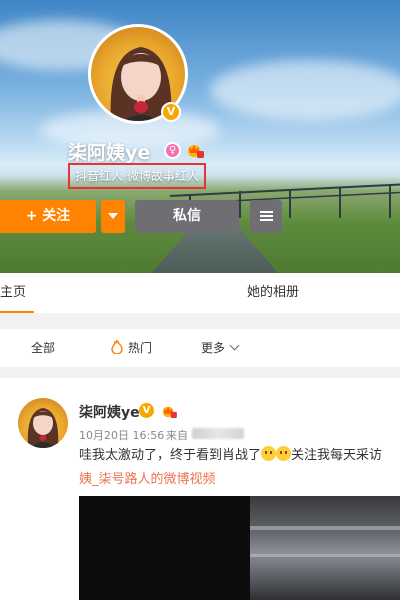 Image resolution: width=400 pixels, height=600 pixels. What do you see at coordinates (137, 176) in the screenshot?
I see `profile-tags: 抖音红人 微博故事红人` at bounding box center [137, 176].